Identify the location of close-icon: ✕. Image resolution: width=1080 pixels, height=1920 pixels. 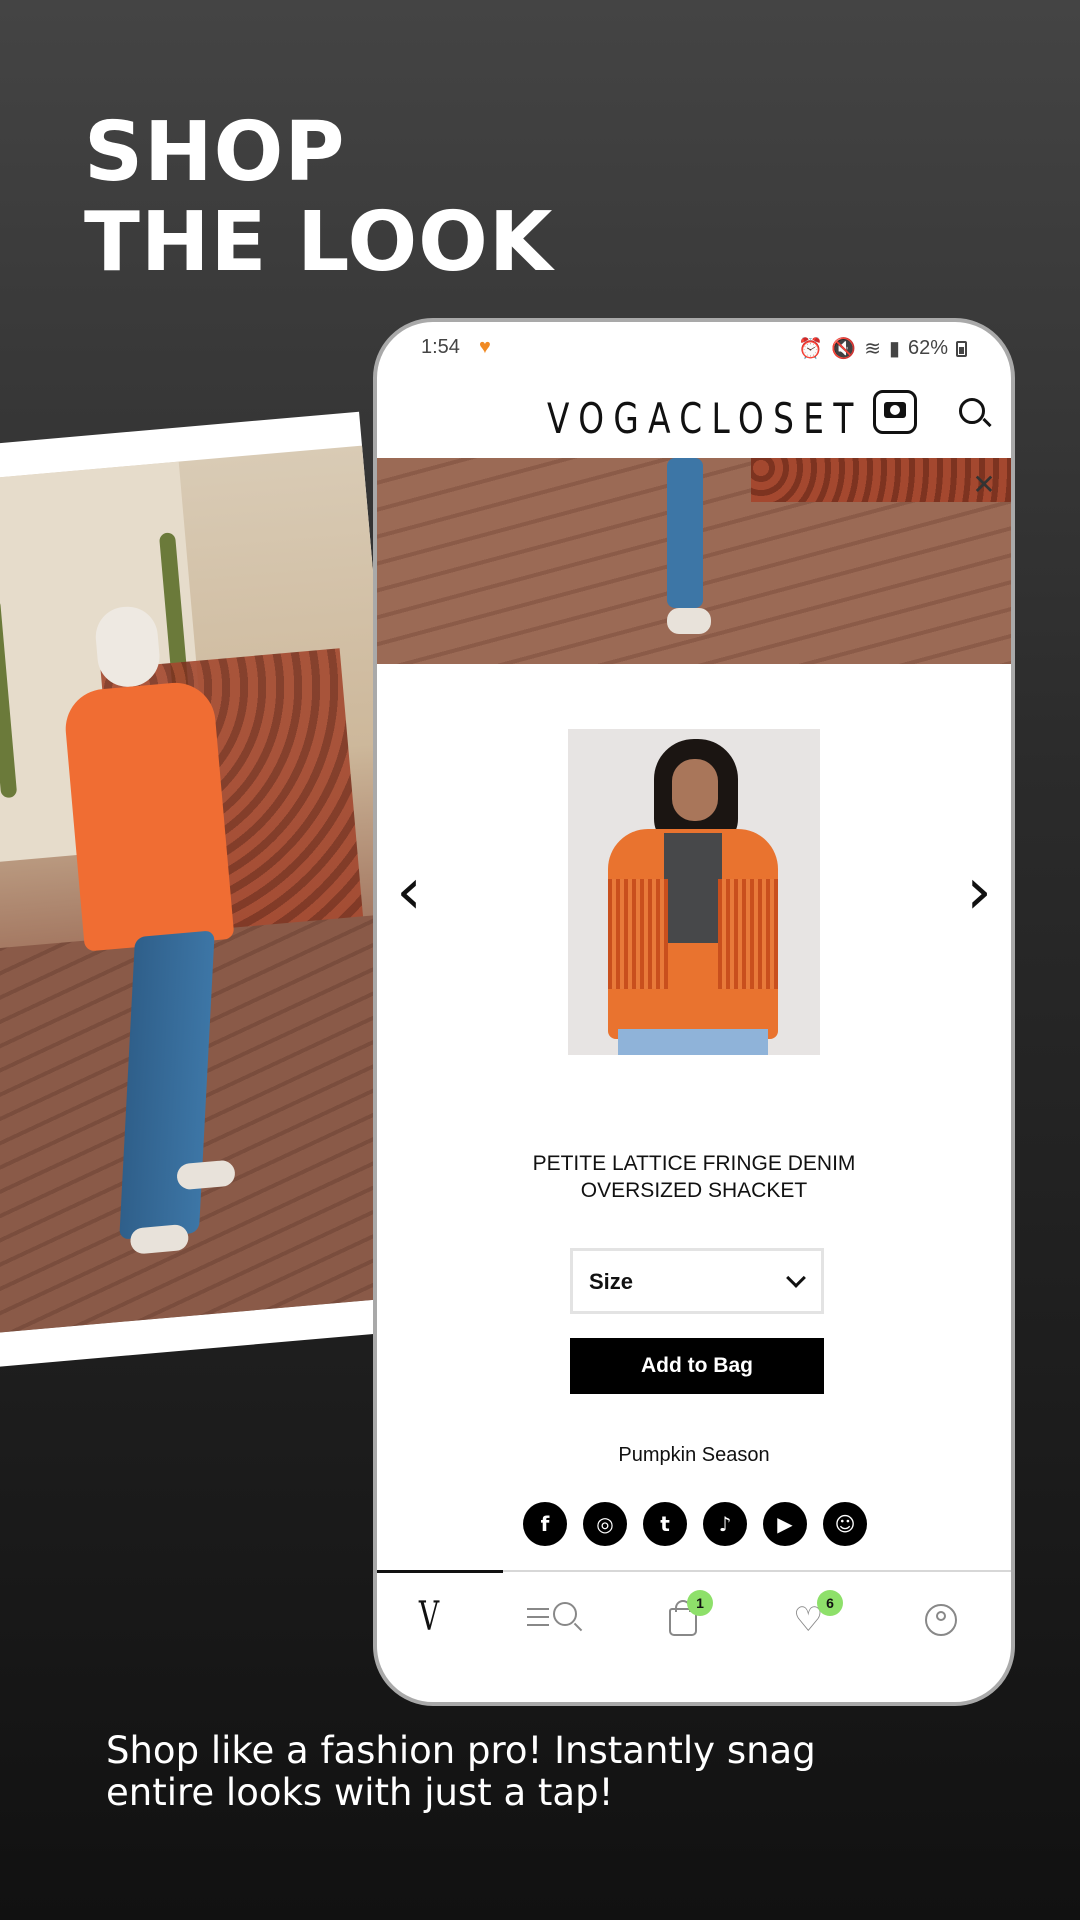
(984, 485).